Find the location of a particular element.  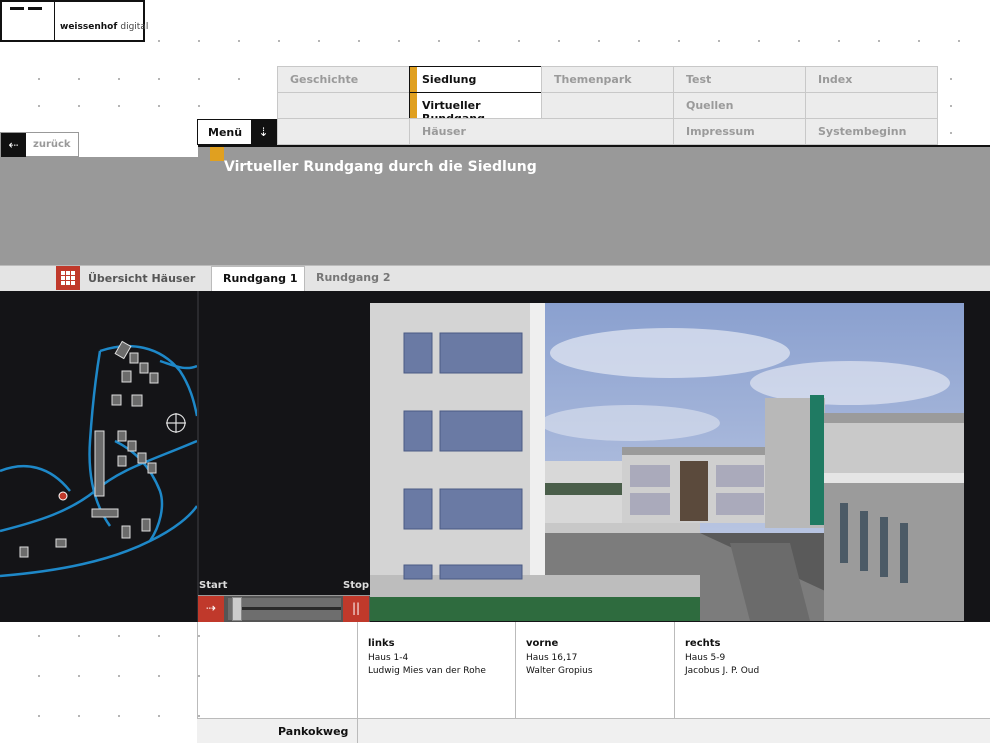

pause-icon: || is located at coordinates (356, 608).